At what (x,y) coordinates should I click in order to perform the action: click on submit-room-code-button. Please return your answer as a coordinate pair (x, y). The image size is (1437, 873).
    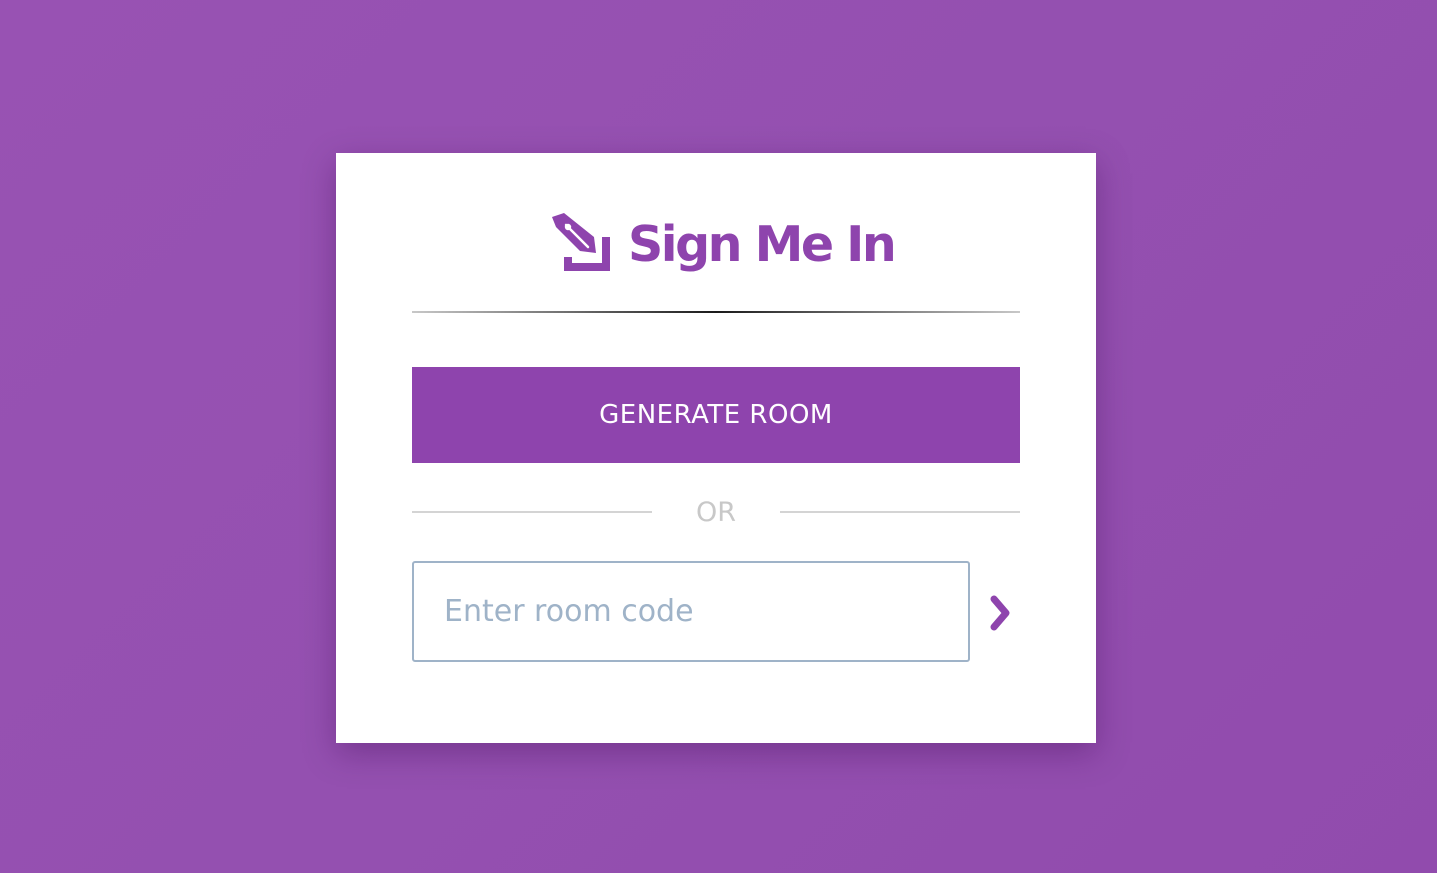
    Looking at the image, I should click on (1006, 613).